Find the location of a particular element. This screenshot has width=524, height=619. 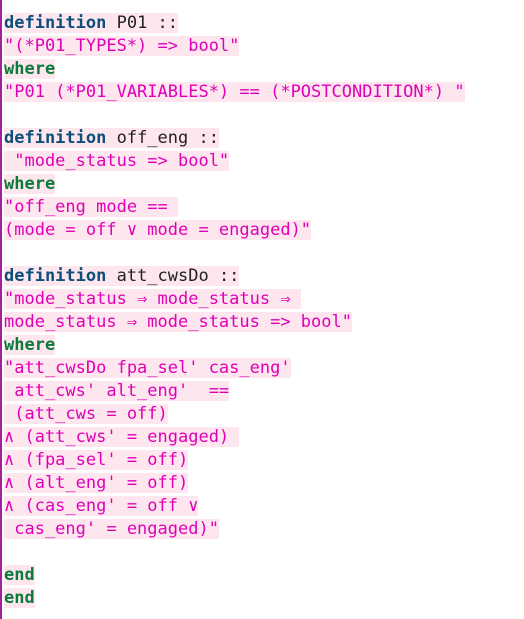

code-line: ∧ (cas_eng' = off ∨ is located at coordinates (234, 506).